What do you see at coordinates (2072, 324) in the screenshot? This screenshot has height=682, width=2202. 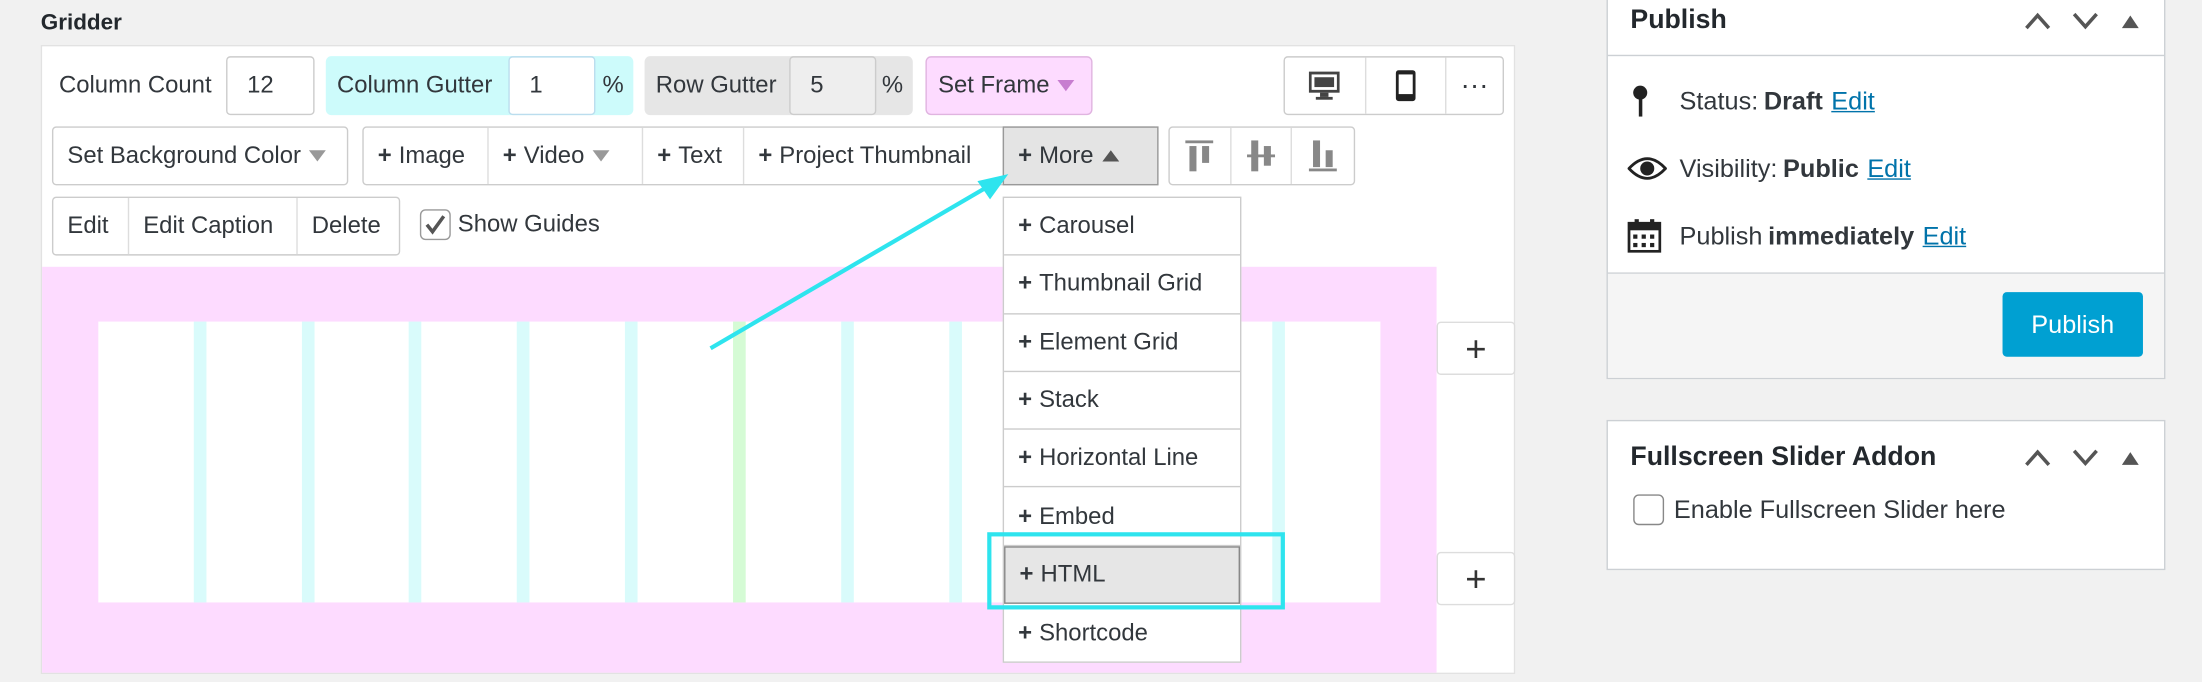 I see `publish-button: Publish` at bounding box center [2072, 324].